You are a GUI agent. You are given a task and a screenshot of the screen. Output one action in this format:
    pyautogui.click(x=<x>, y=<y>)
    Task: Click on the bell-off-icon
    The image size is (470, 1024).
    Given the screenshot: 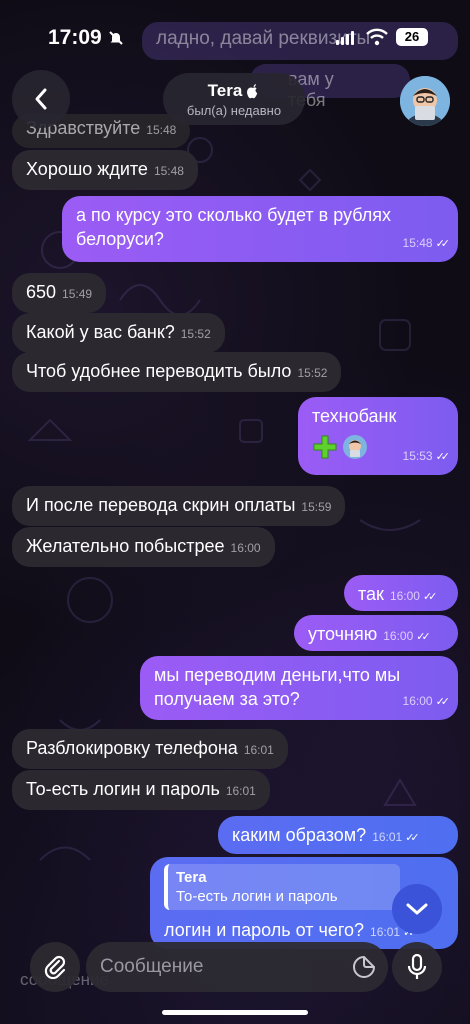 What is the action you would take?
    pyautogui.click(x=116, y=38)
    